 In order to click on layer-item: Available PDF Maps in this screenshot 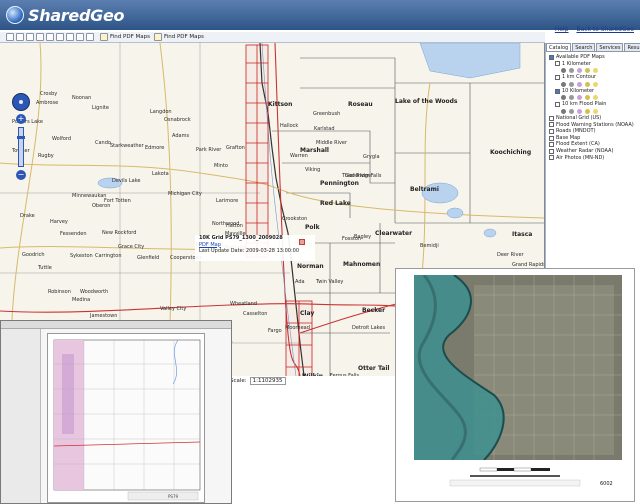, I will do `click(593, 57)`.